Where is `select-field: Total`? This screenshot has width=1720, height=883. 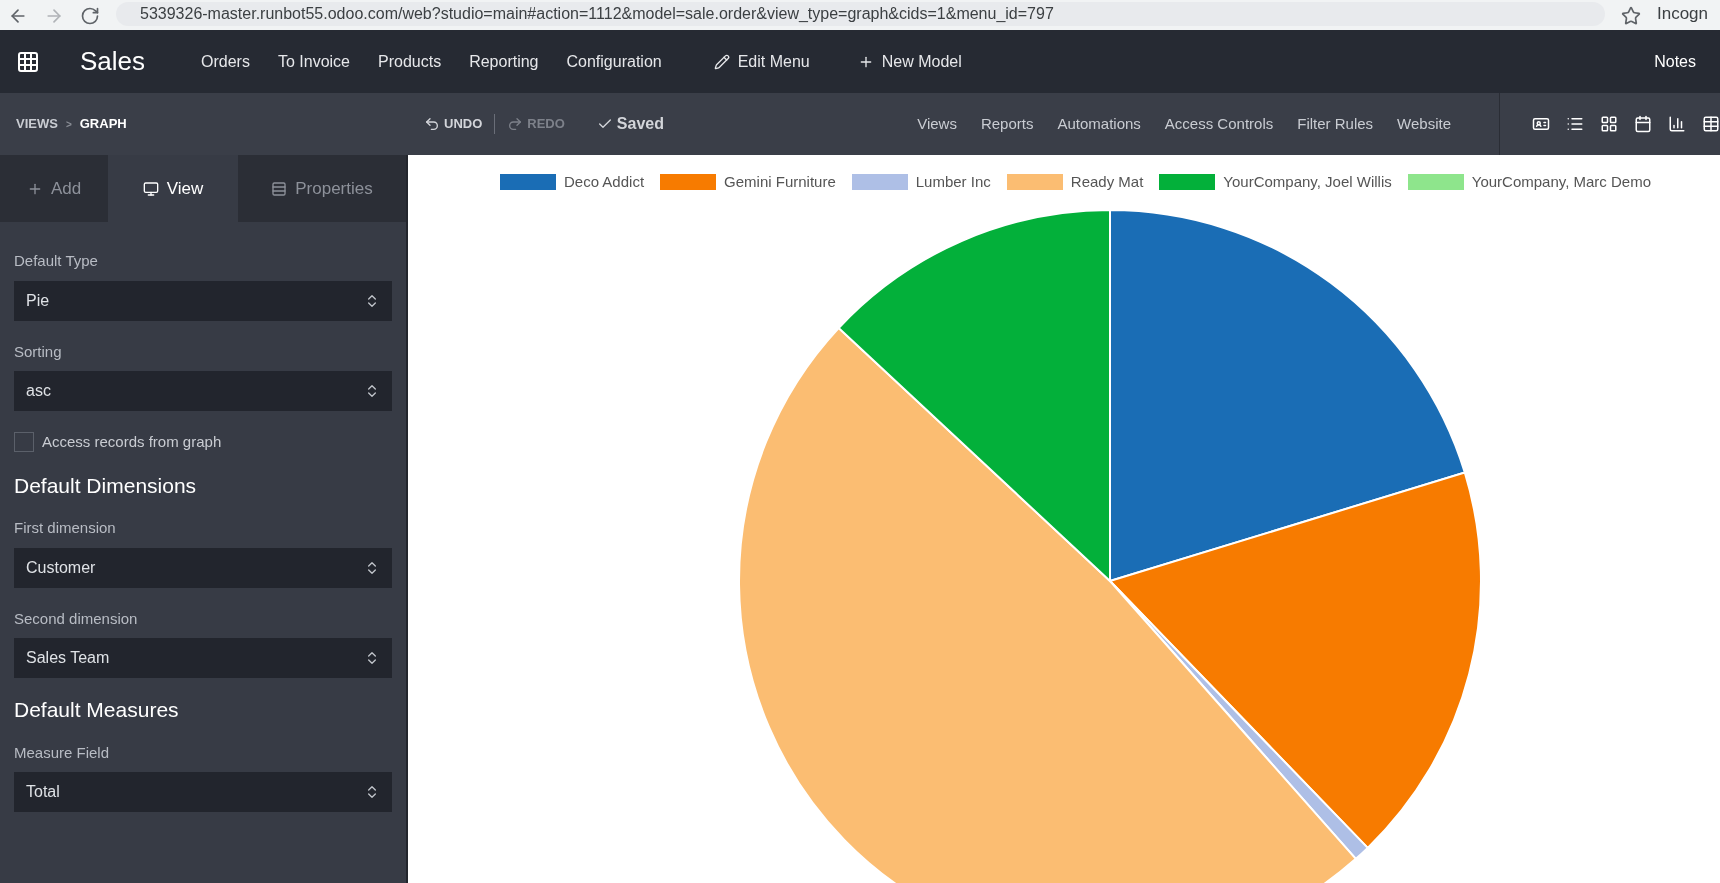
select-field: Total is located at coordinates (203, 792).